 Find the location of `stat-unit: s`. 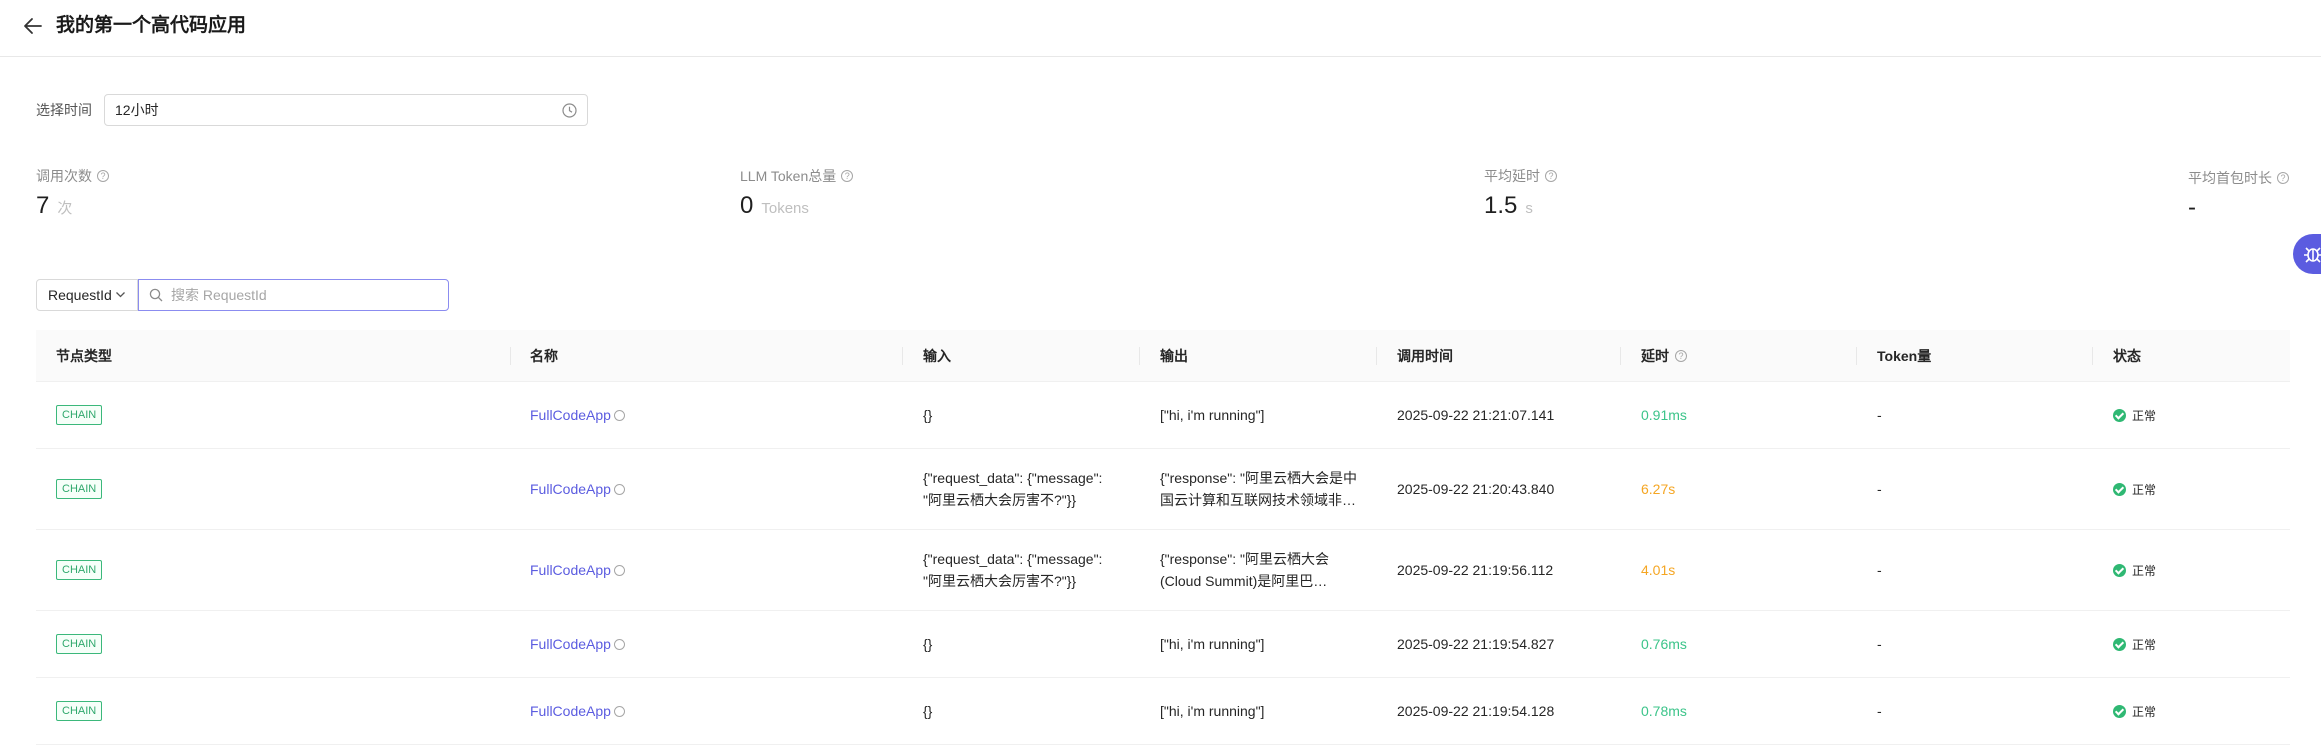

stat-unit: s is located at coordinates (1529, 208).